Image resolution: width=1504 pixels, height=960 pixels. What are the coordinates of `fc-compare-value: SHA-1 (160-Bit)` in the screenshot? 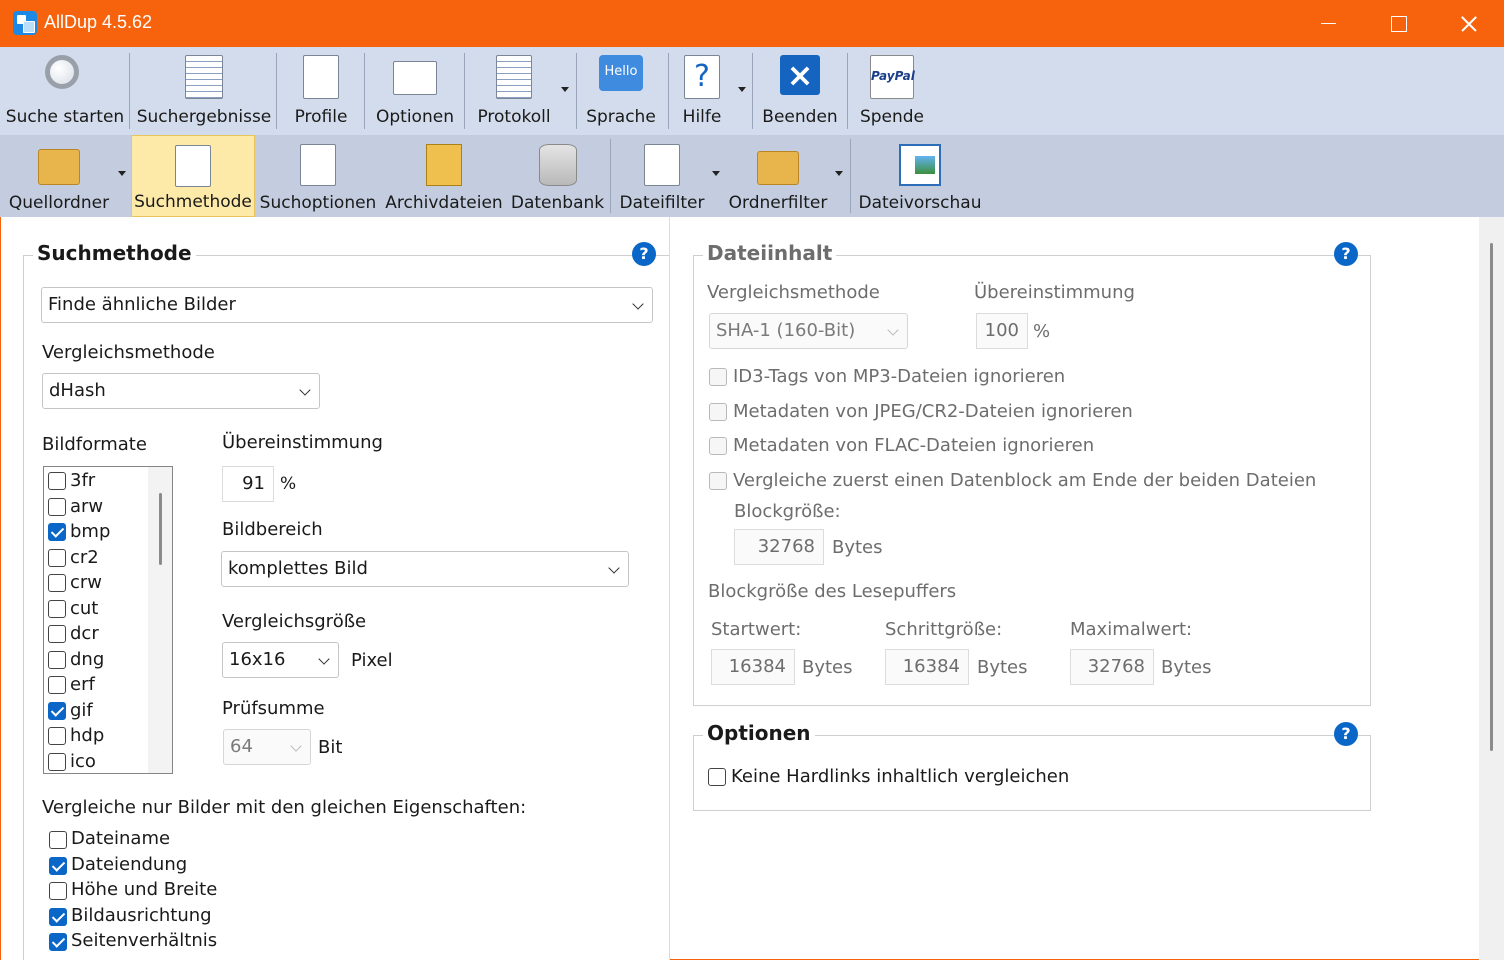 It's located at (786, 330).